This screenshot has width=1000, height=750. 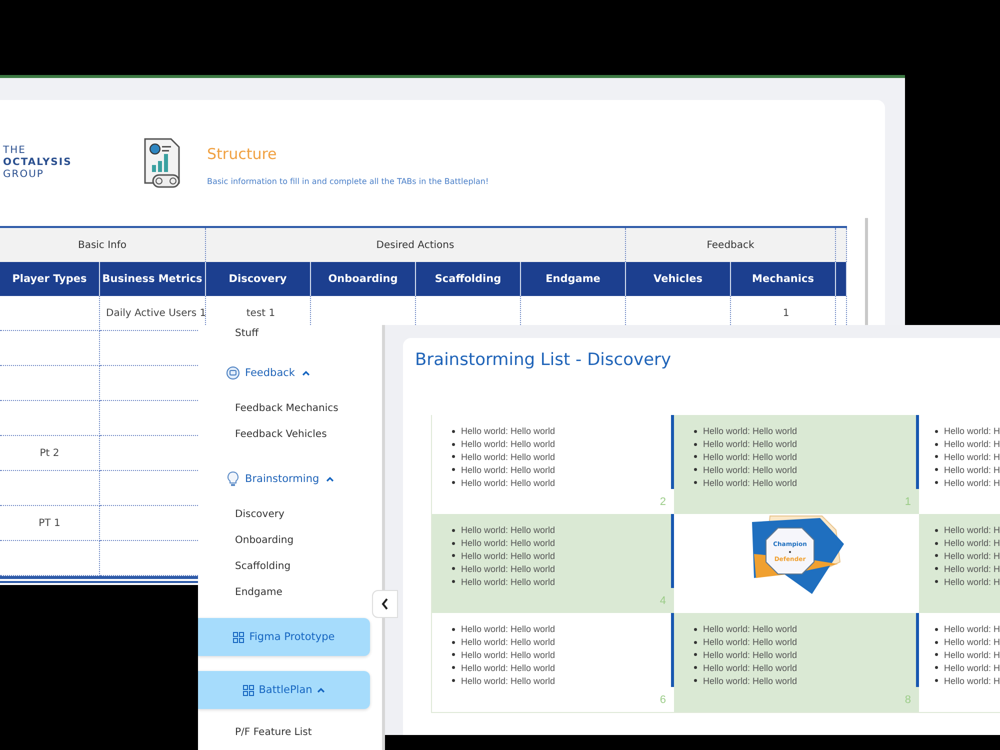 I want to click on sidebar-item: Feedback Vehicles, so click(x=281, y=435).